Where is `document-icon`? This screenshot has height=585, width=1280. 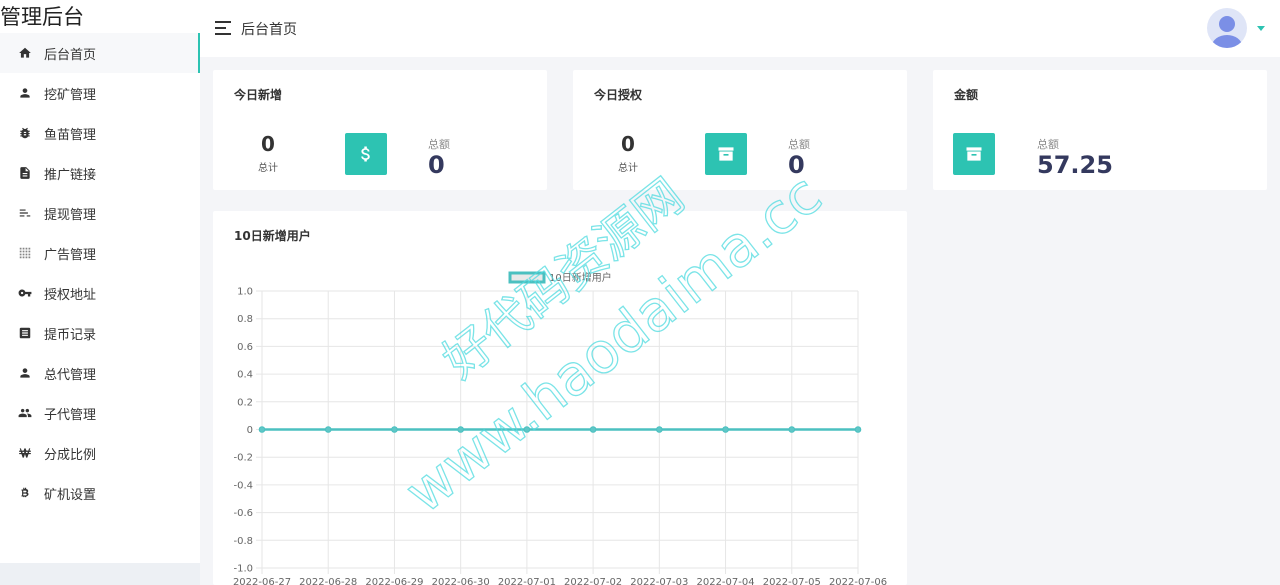 document-icon is located at coordinates (25, 173).